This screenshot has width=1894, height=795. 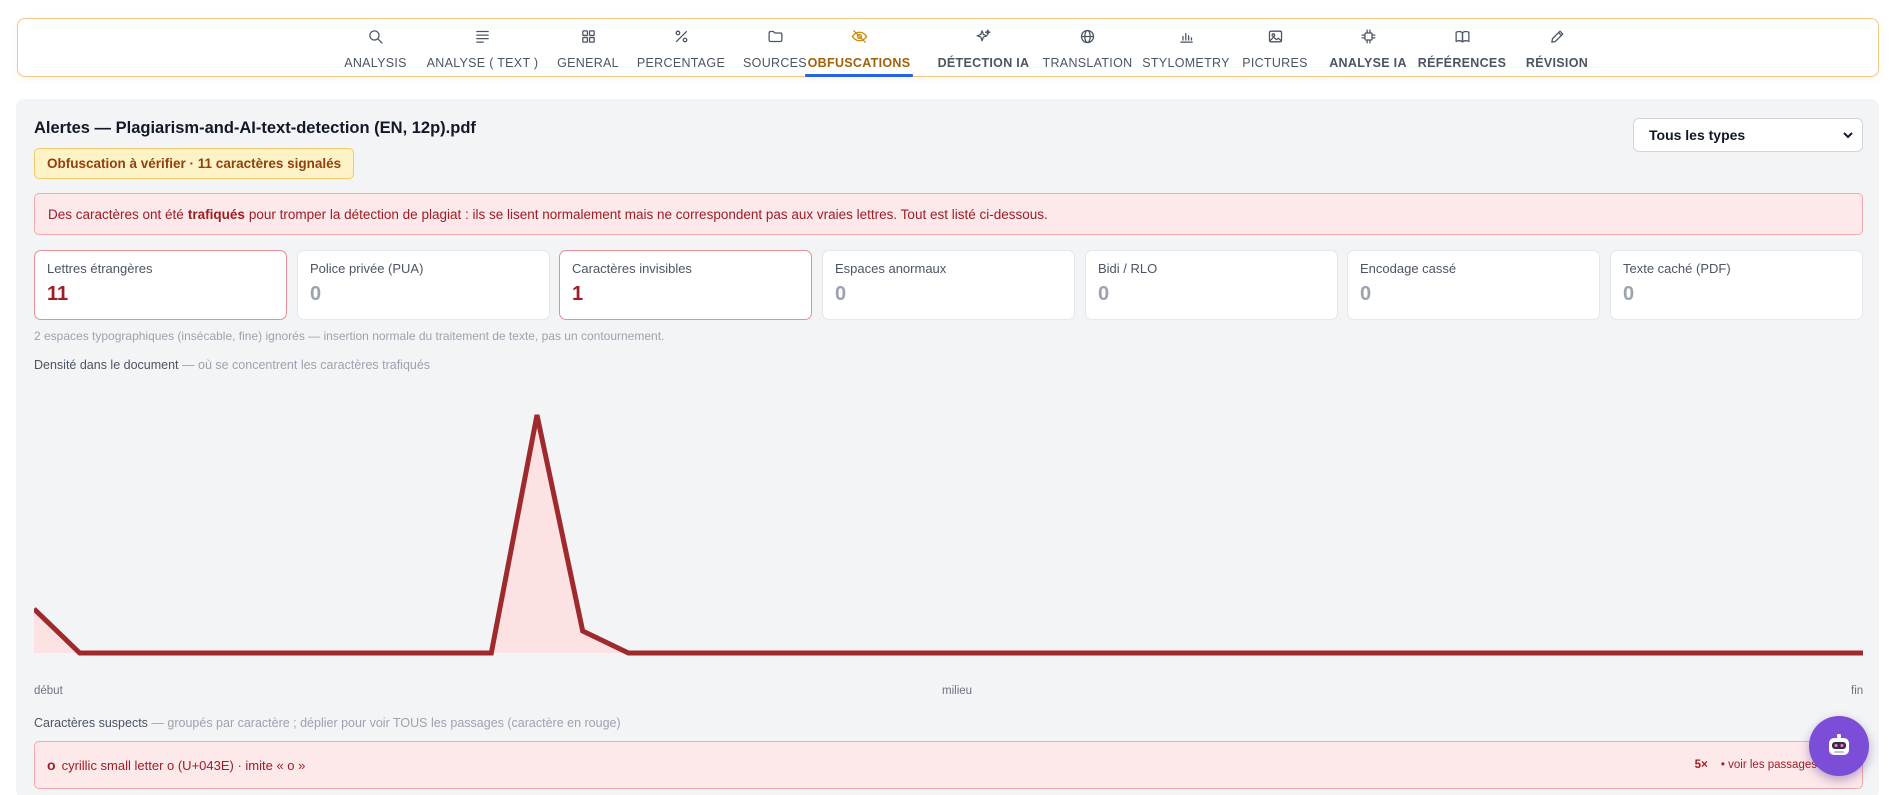 I want to click on suspect-row-meta: 5× • voir les passages, so click(x=1756, y=765).